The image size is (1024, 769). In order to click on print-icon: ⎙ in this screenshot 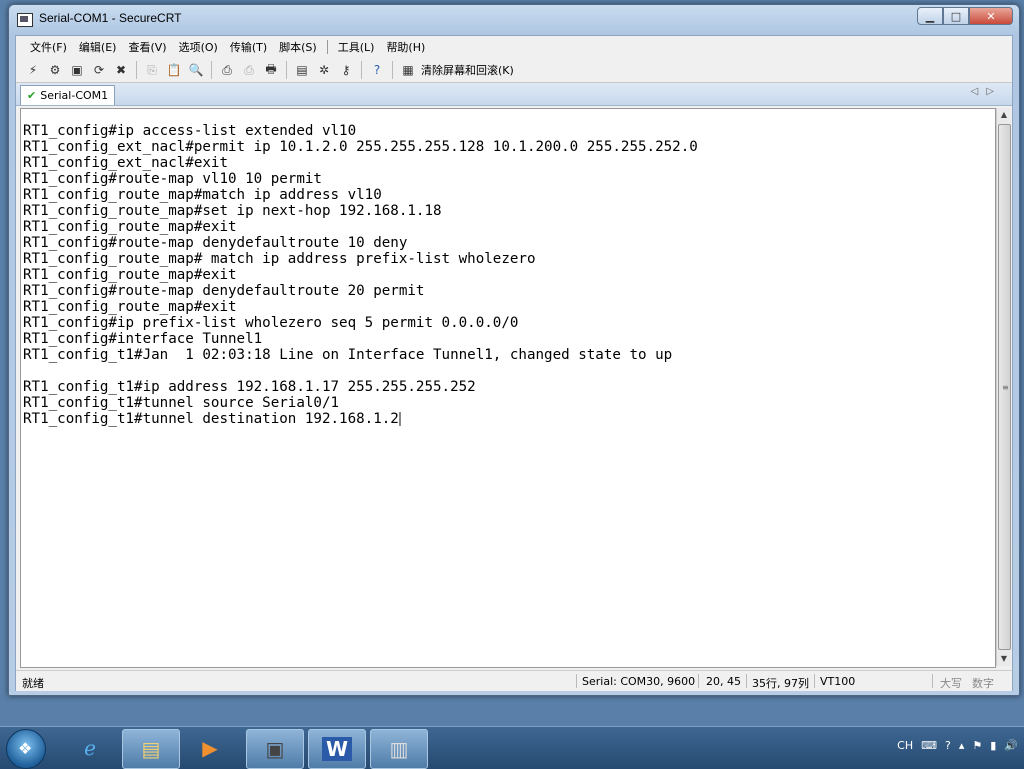, I will do `click(227, 70)`.